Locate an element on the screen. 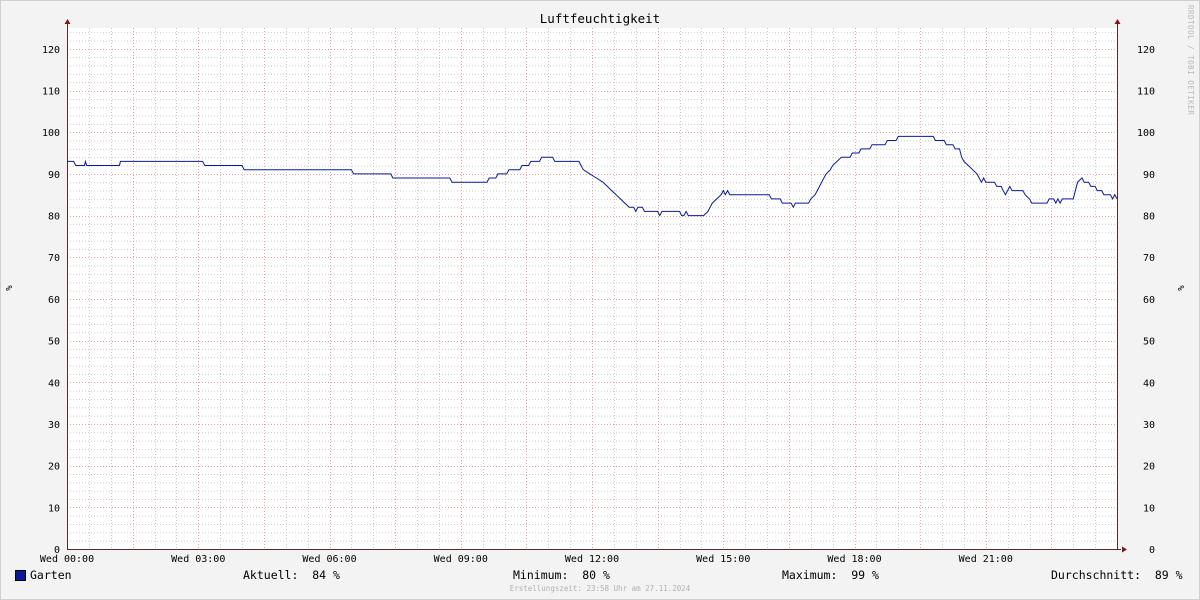  x-tick-label: Wed 06:00 is located at coordinates (329, 559).